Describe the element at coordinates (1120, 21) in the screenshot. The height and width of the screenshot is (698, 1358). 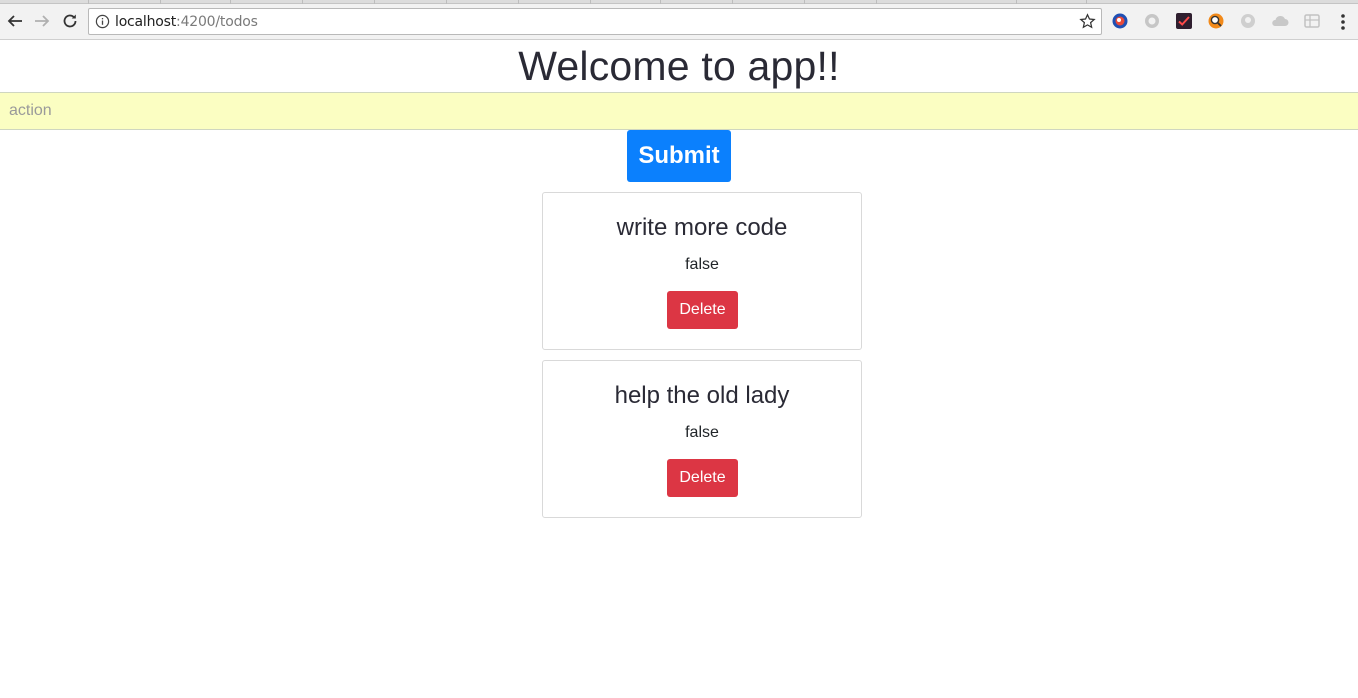
I see `mascot-extension-icon` at that location.